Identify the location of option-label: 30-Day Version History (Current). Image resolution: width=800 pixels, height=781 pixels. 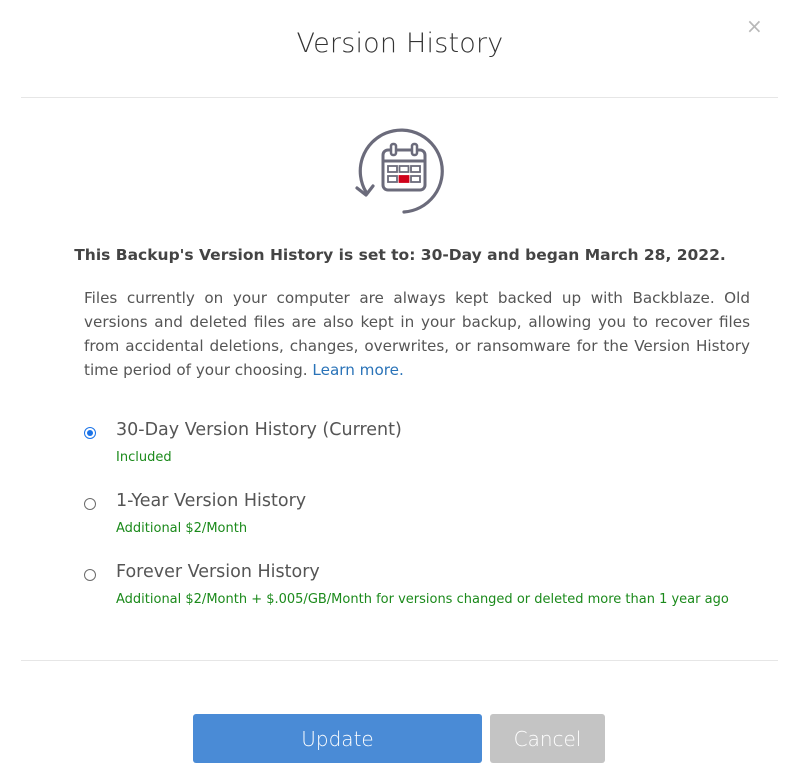
(259, 430).